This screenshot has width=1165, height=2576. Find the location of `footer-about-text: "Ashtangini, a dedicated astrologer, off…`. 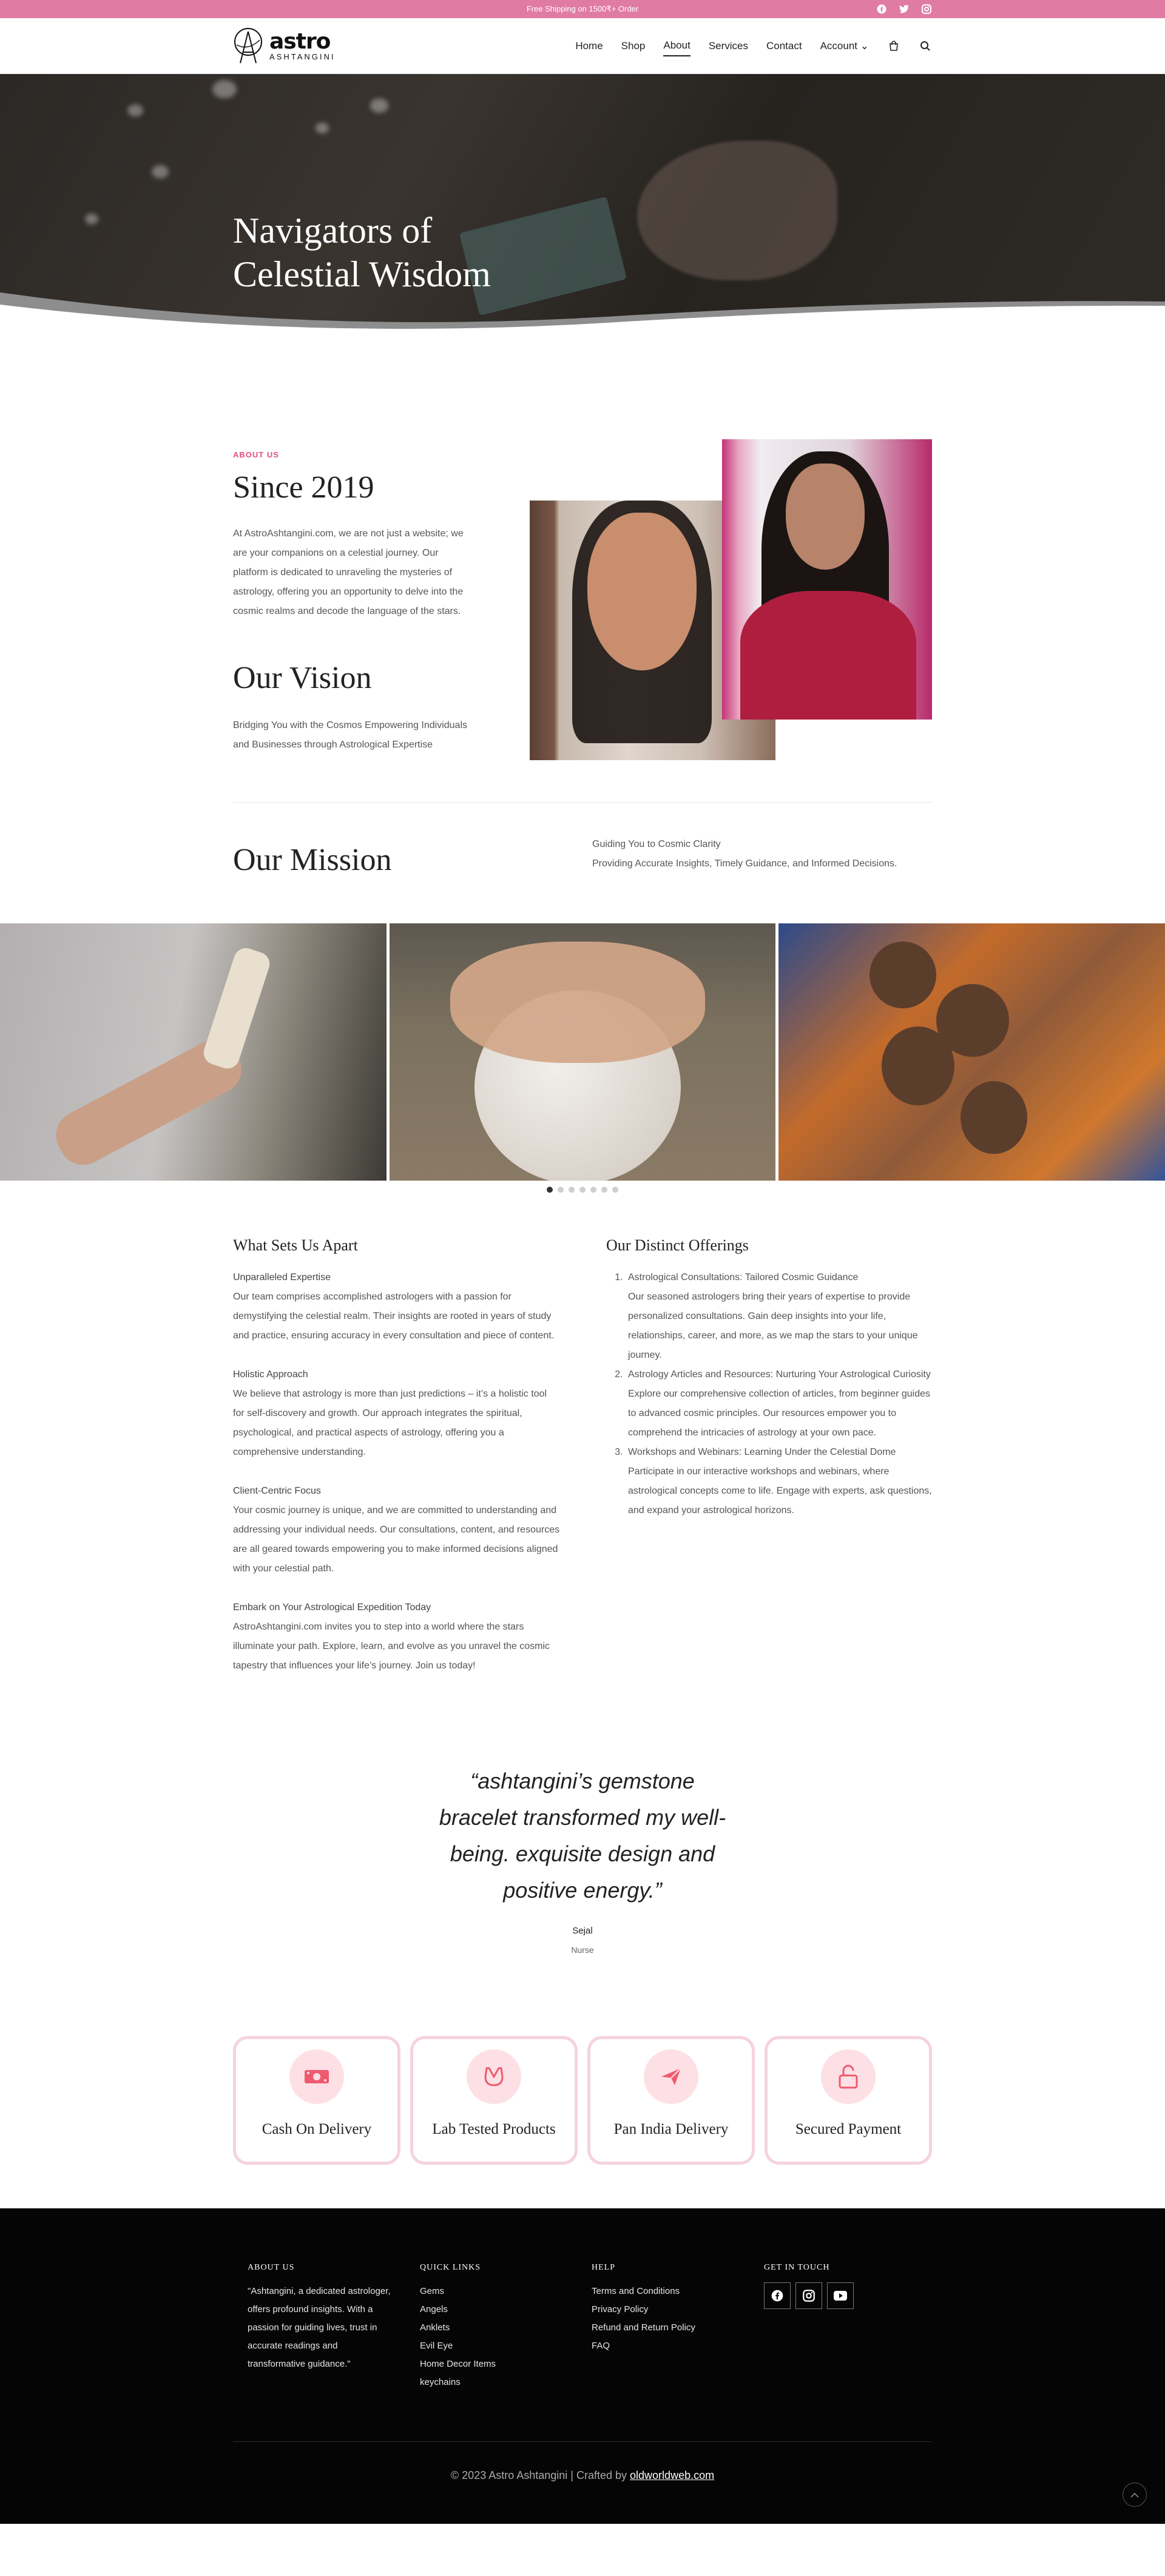

footer-about-text: "Ashtangini, a dedicated astrologer, off… is located at coordinates (319, 2328).